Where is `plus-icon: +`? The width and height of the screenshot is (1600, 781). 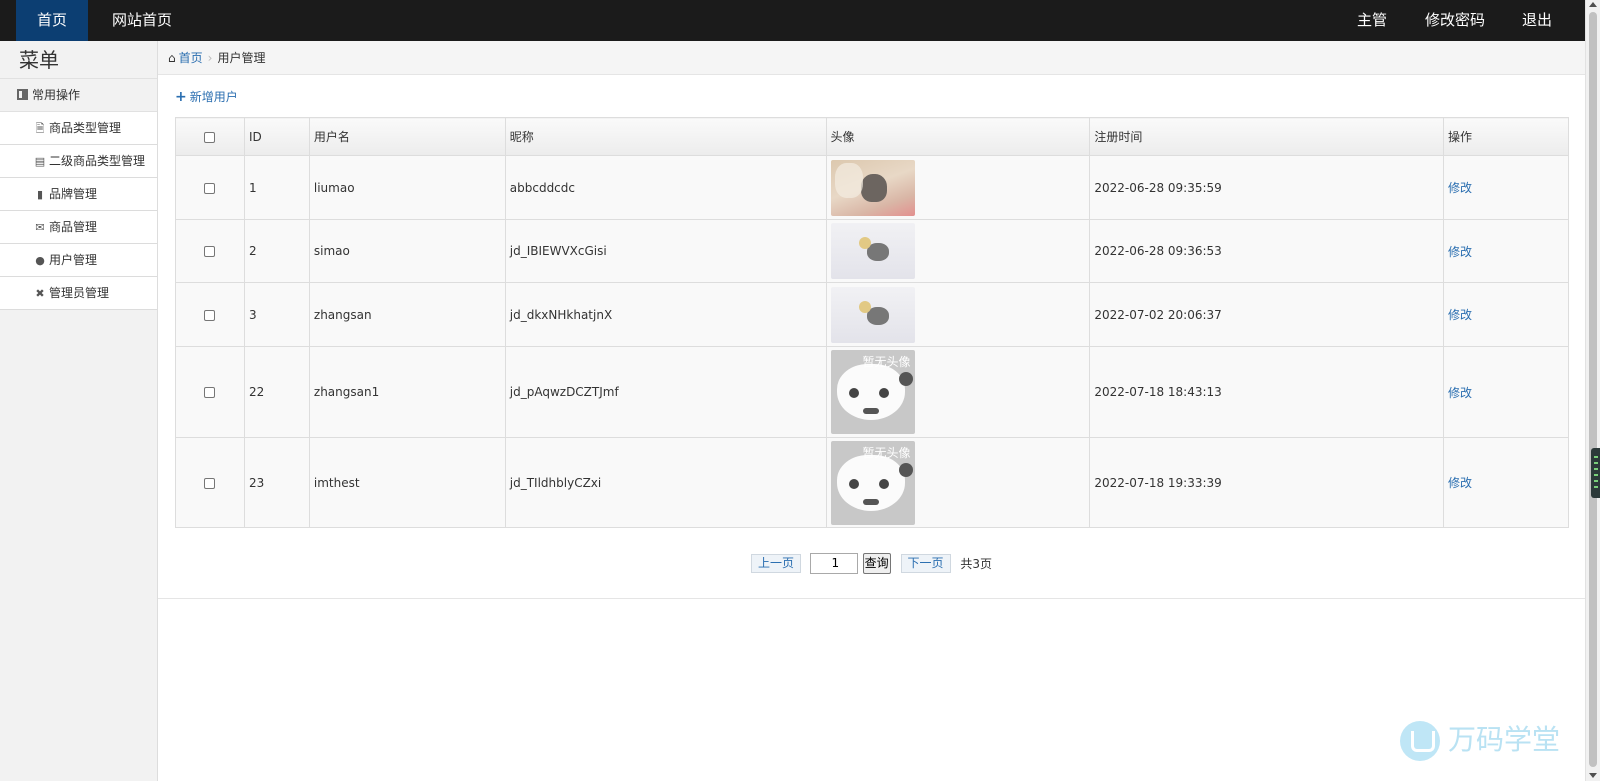 plus-icon: + is located at coordinates (181, 97).